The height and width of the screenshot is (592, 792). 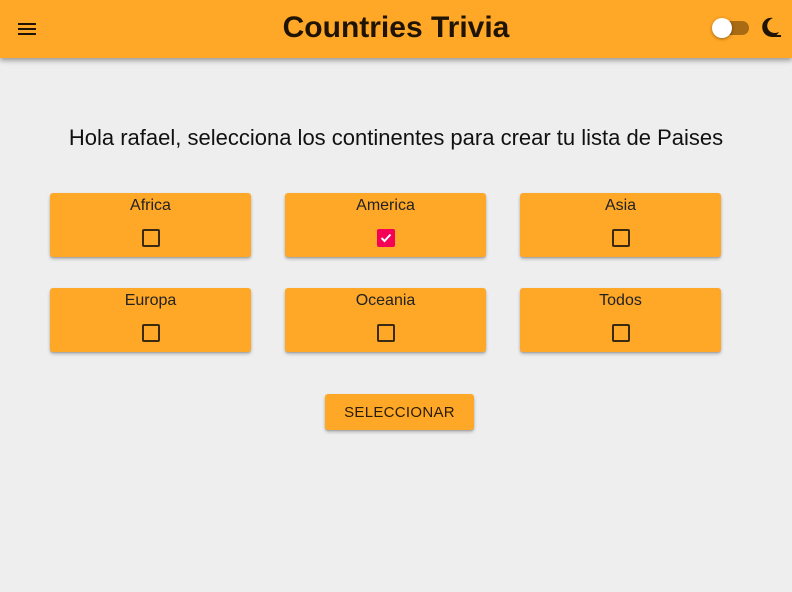 I want to click on continent-label: Todos, so click(x=620, y=300).